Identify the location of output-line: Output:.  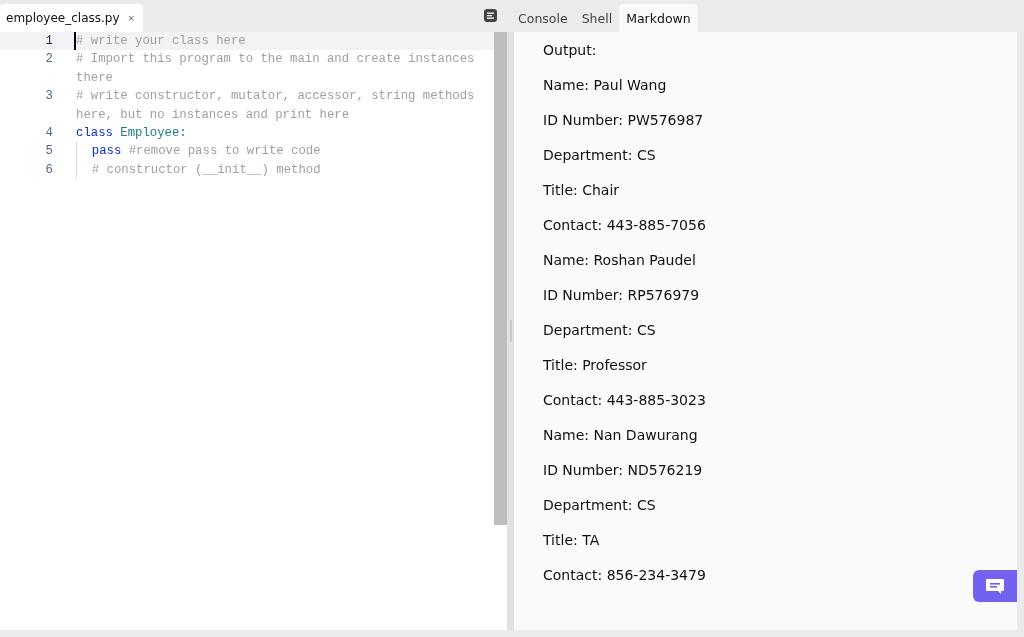
(570, 50).